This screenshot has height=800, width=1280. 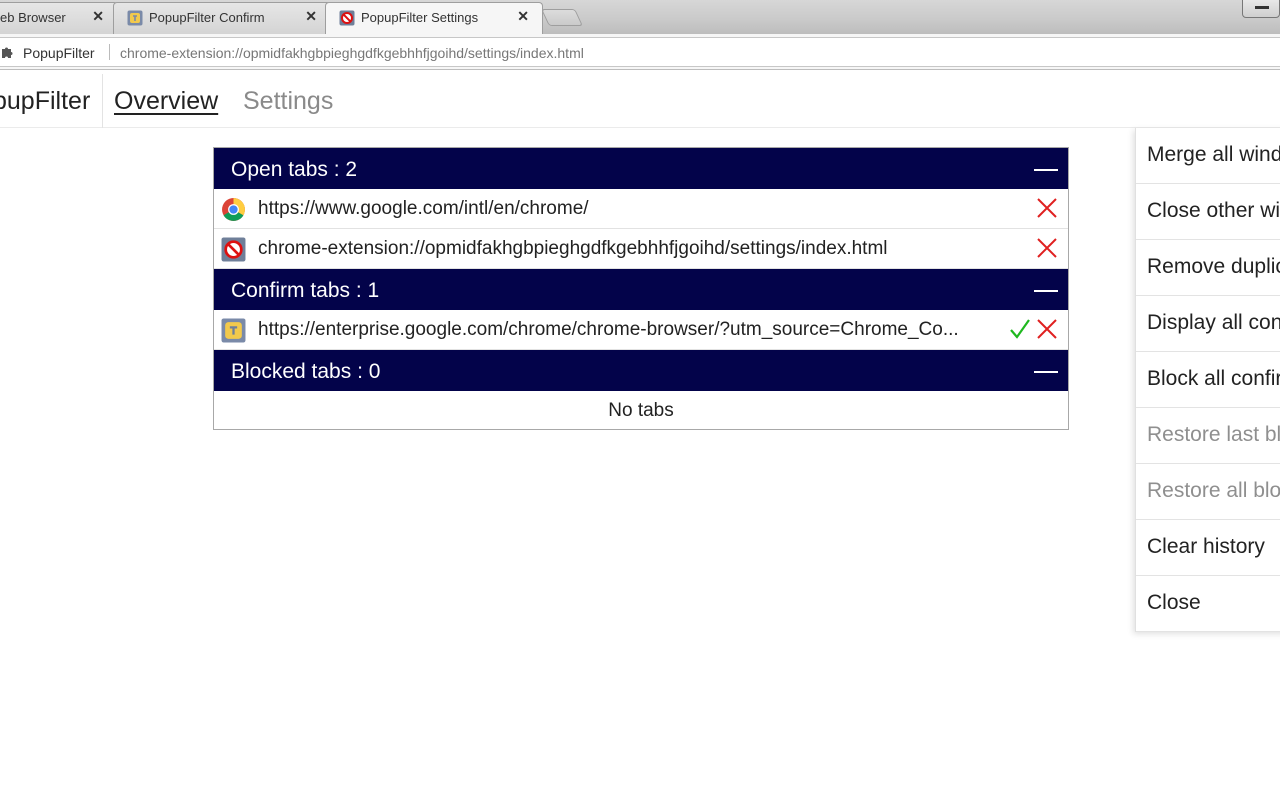 What do you see at coordinates (102, 101) in the screenshot?
I see `header-divider` at bounding box center [102, 101].